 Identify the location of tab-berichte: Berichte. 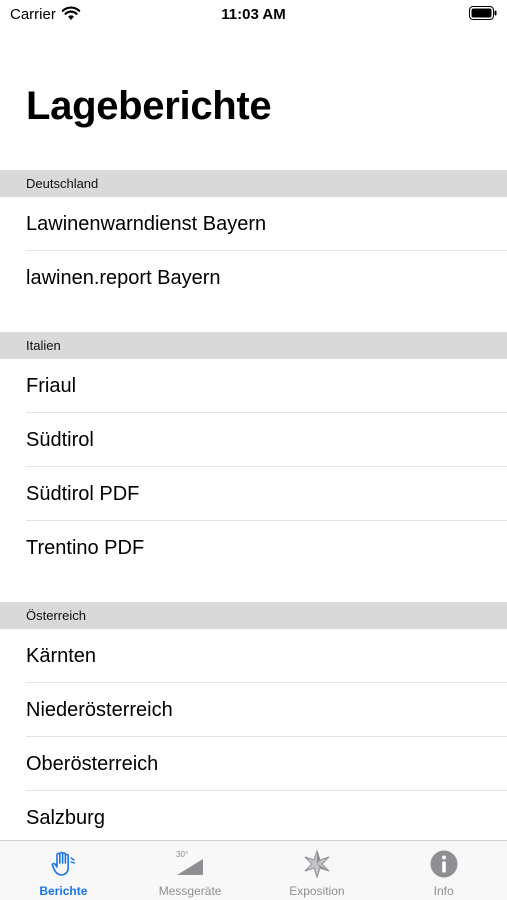
(63, 870).